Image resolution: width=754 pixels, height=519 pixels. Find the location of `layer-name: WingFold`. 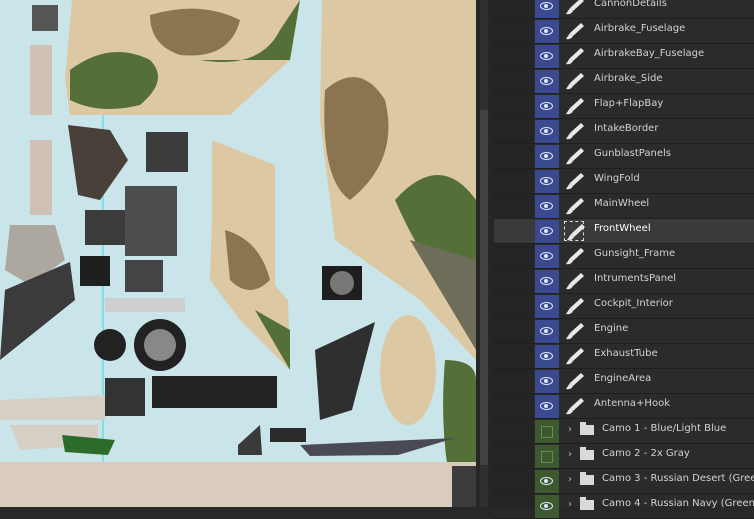

layer-name: WingFold is located at coordinates (617, 178).